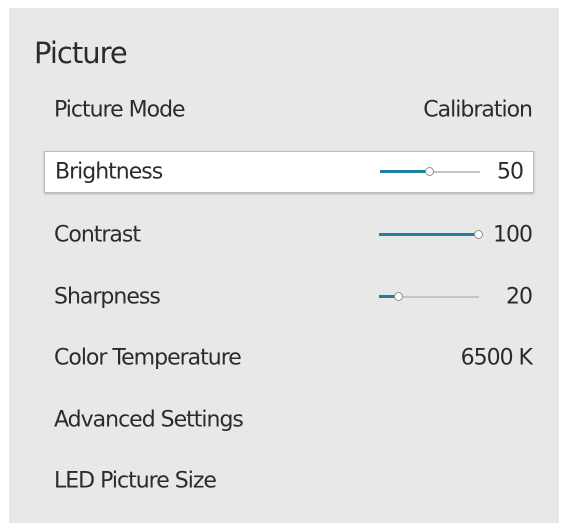  I want to click on menu-item-led-picture-size: LED Picture Size, so click(289, 481).